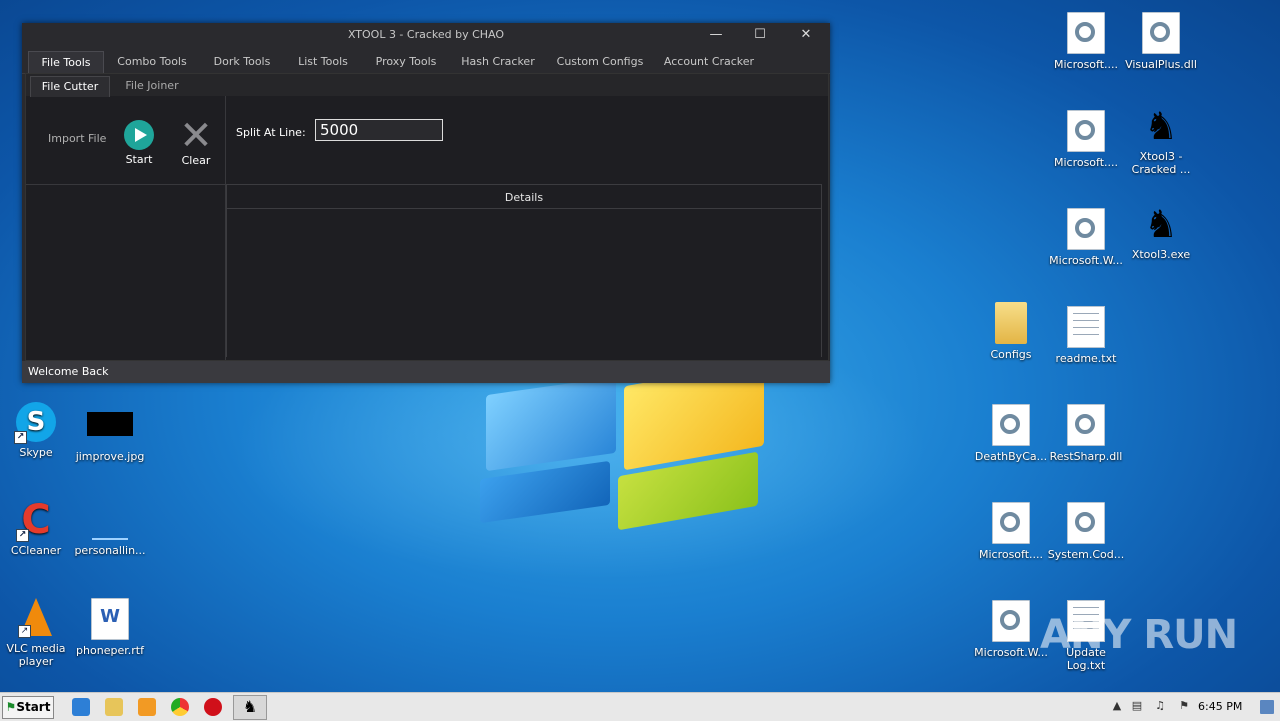 This screenshot has width=1280, height=721. I want to click on desktop-icon-skype: S ↗ Skype, so click(38, 430).